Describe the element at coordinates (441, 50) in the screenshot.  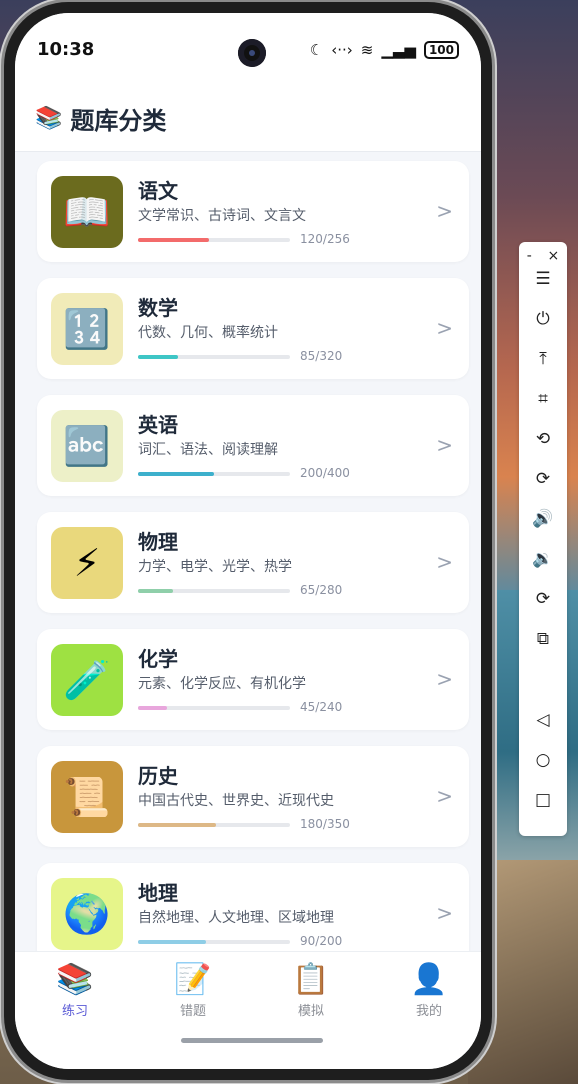
I see `battery-icon: 100` at that location.